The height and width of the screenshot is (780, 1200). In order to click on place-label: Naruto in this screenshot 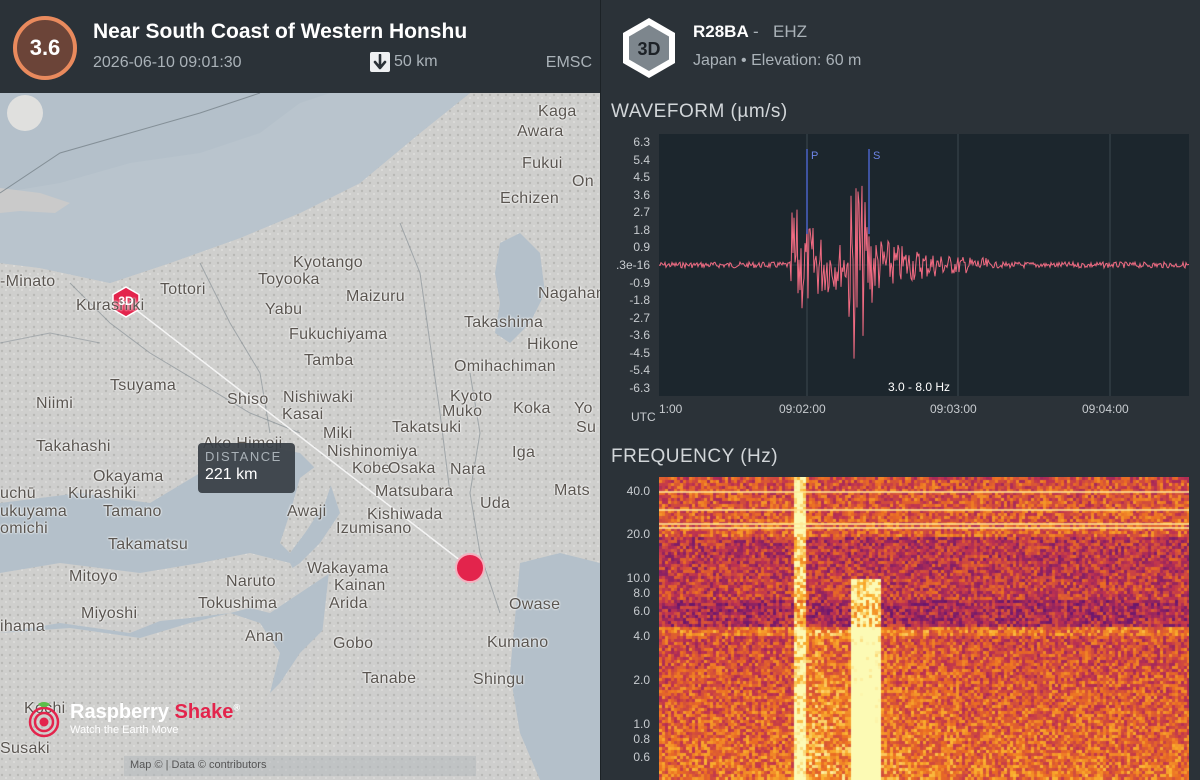, I will do `click(251, 581)`.